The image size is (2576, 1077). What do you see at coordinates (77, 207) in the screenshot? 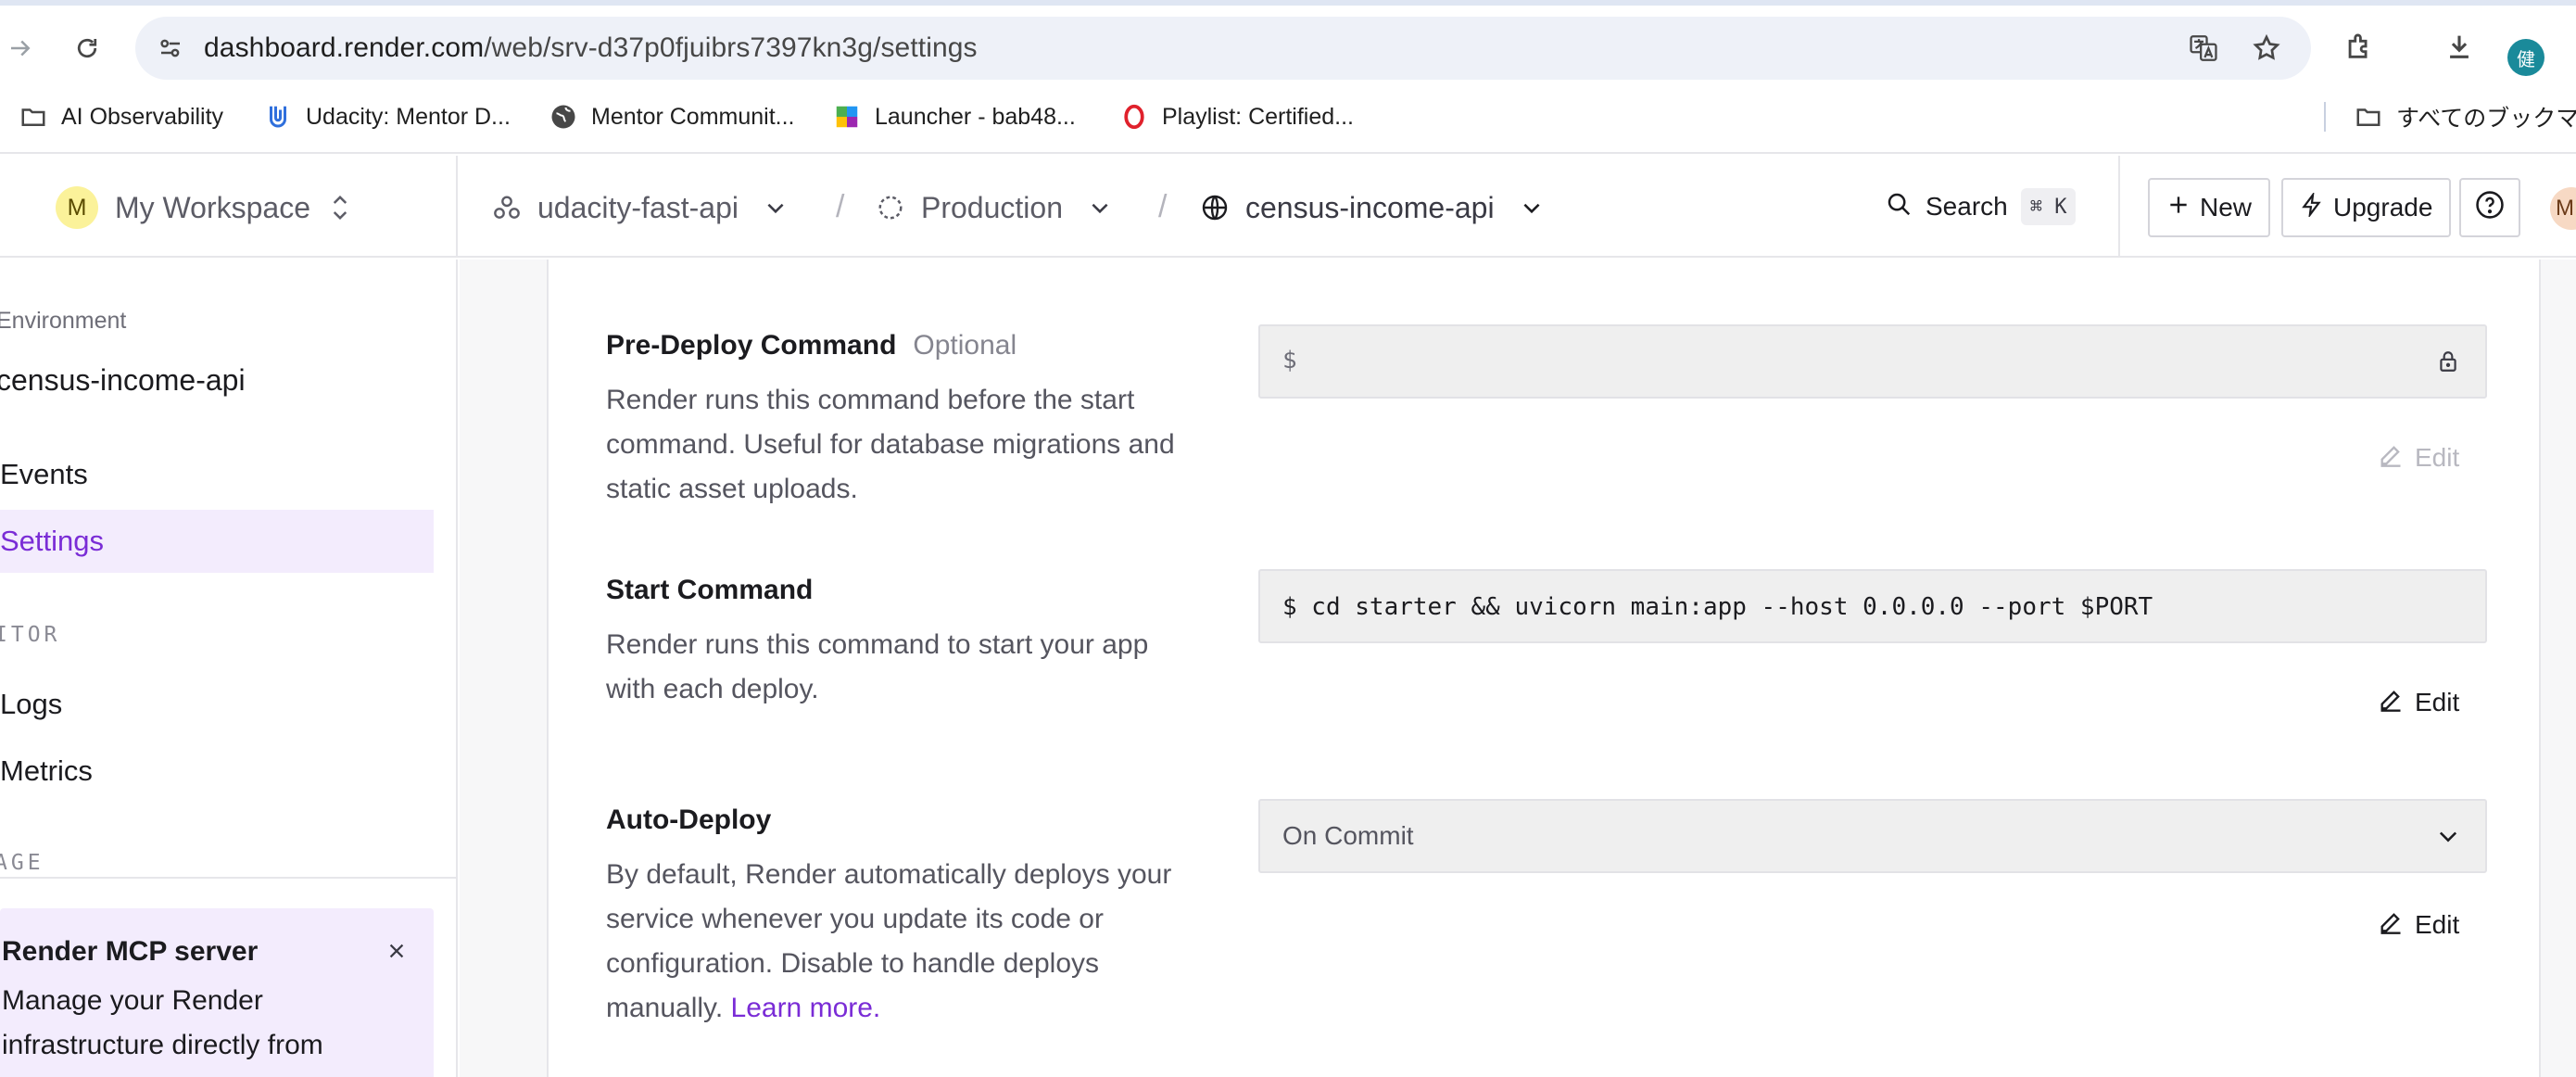
I see `workspace-avatar: M` at bounding box center [77, 207].